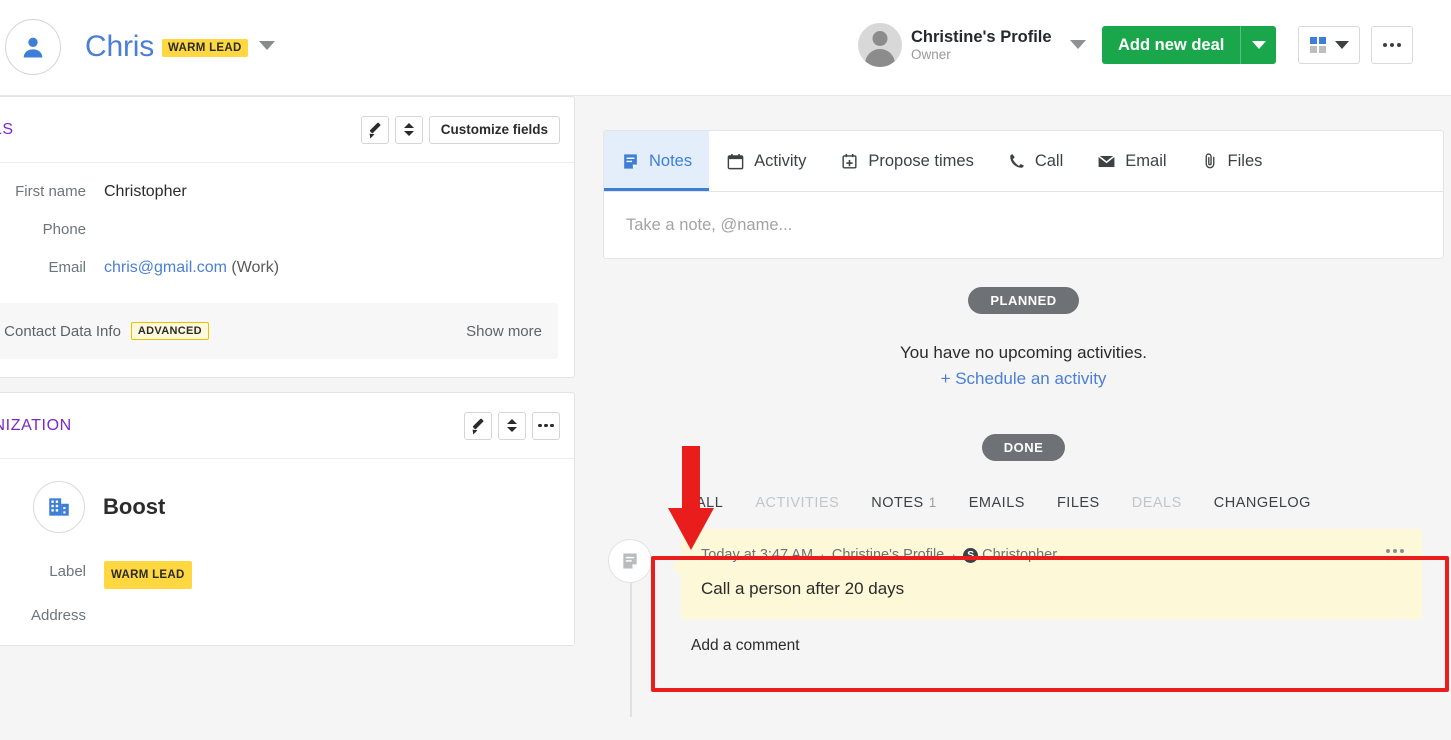 This screenshot has height=740, width=1451. I want to click on timeline-note-badge, so click(630, 561).